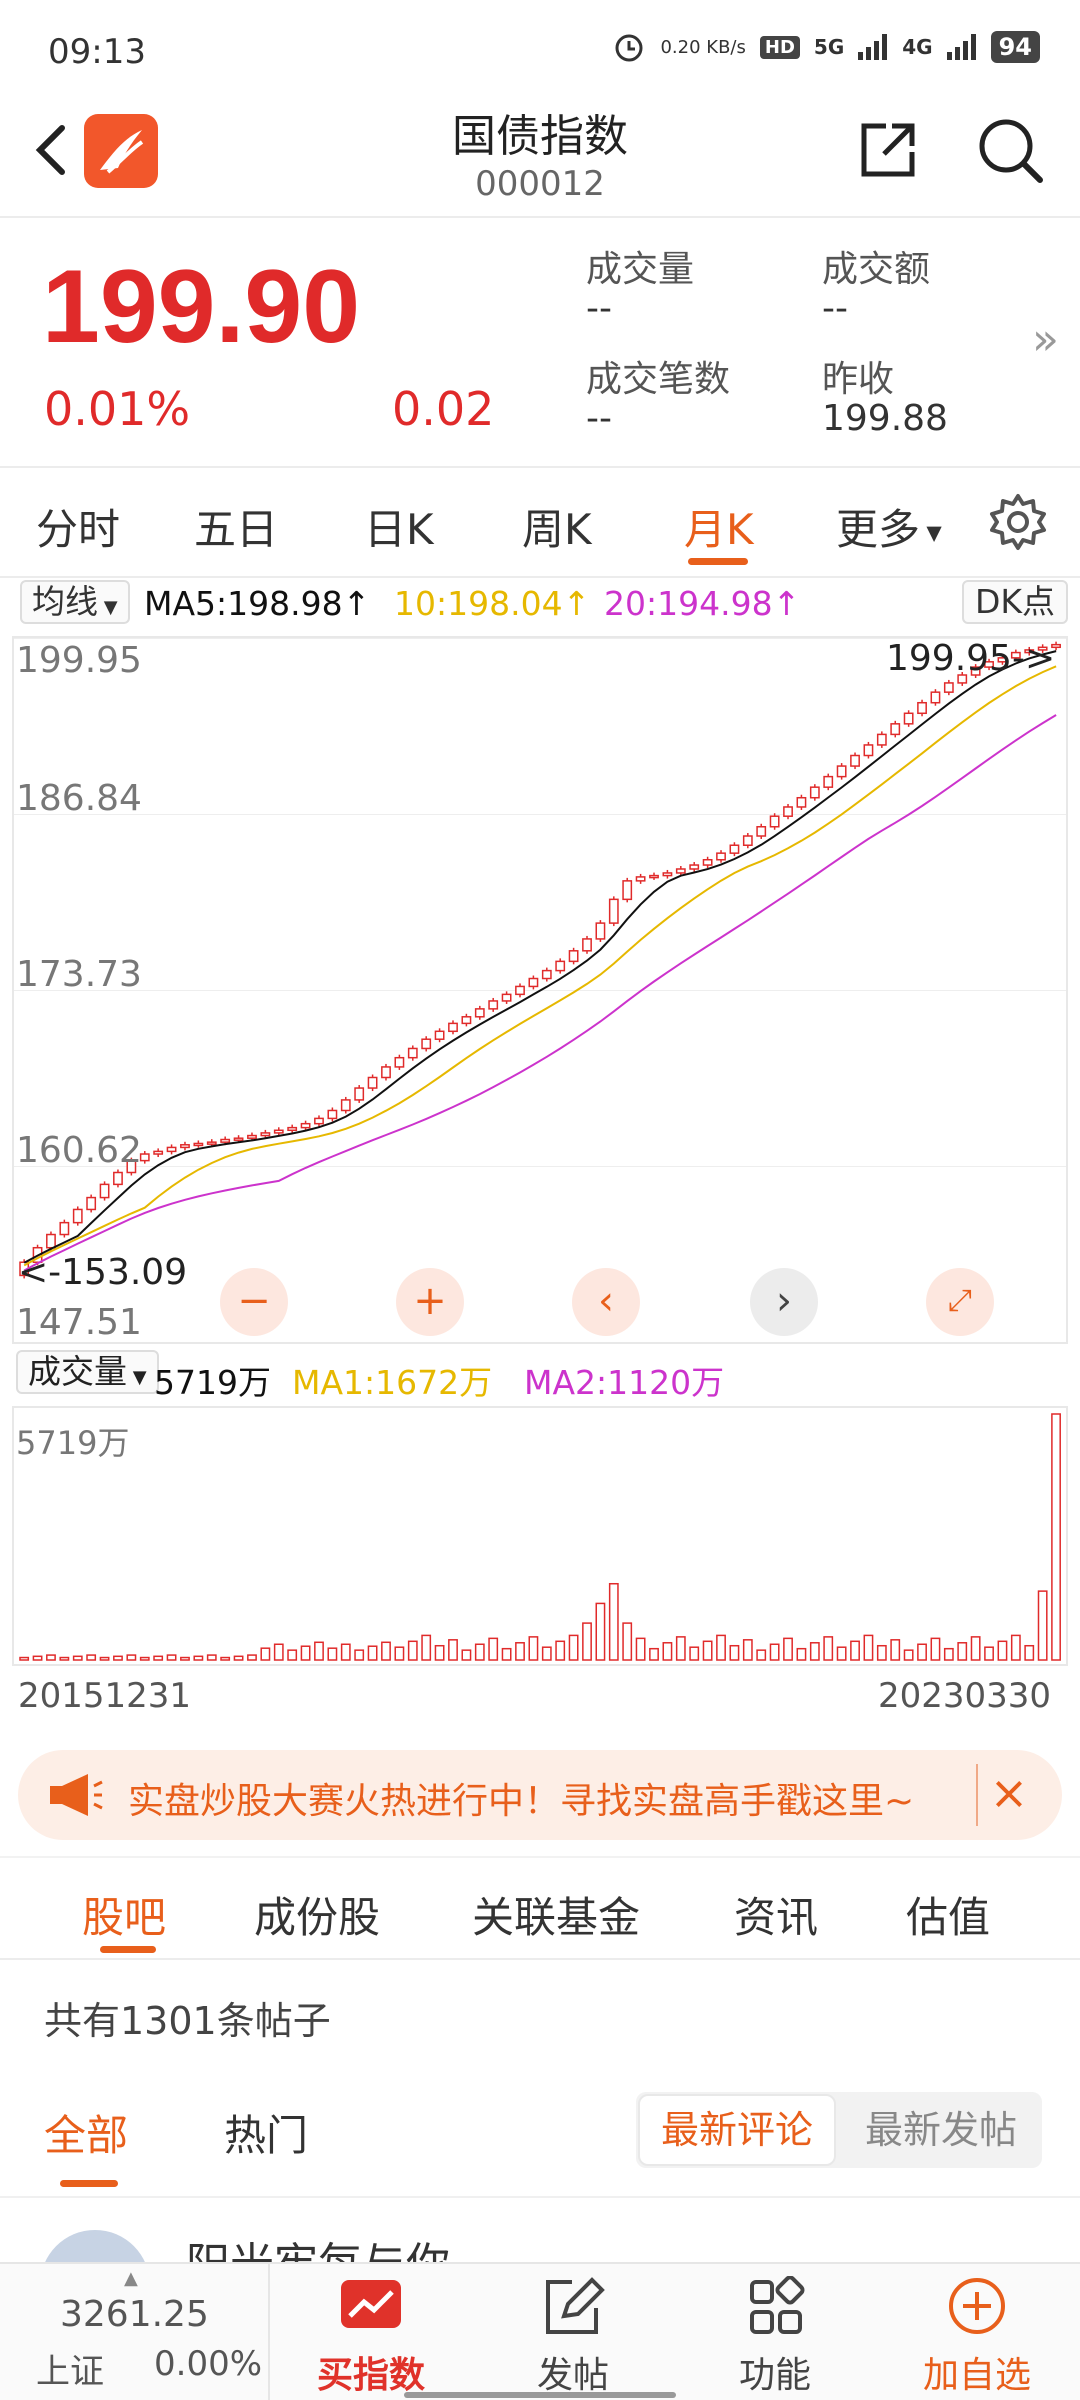 This screenshot has width=1080, height=2400. What do you see at coordinates (599, 418) in the screenshot?
I see `trades-value: --` at bounding box center [599, 418].